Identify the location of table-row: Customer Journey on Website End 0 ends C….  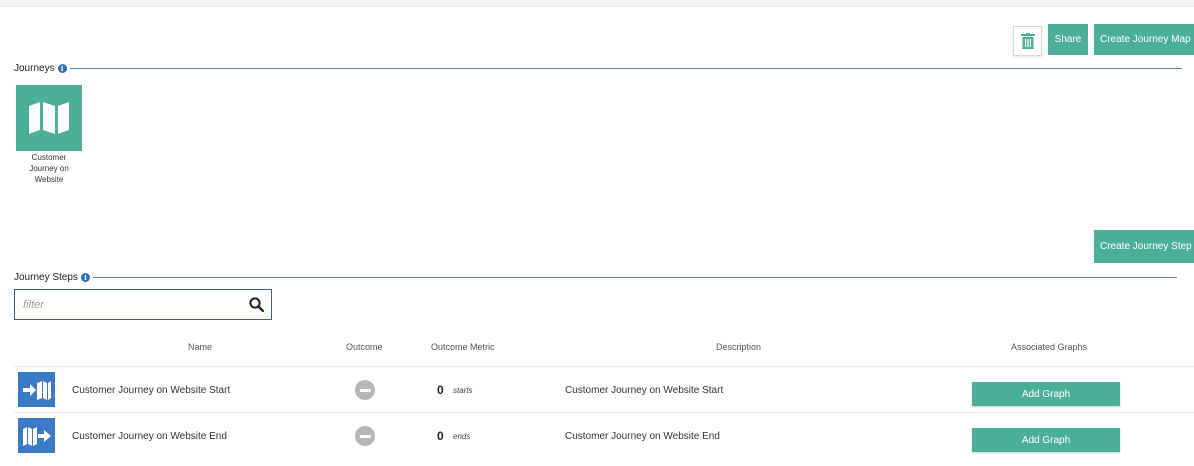
(604, 435).